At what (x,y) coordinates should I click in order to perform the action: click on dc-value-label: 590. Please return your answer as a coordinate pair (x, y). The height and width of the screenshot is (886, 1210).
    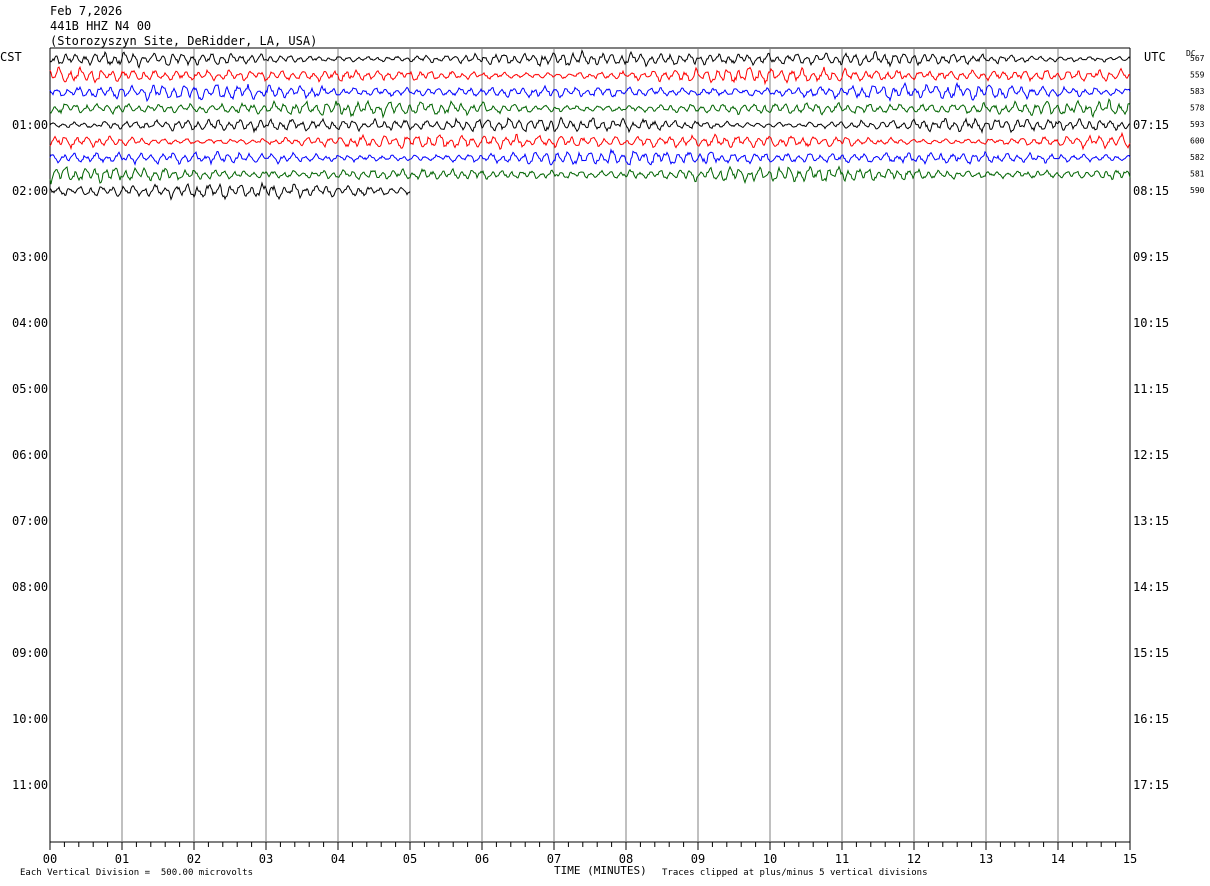
    Looking at the image, I should click on (1197, 190).